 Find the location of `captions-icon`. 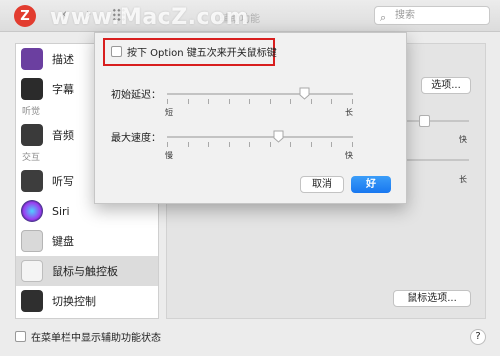

captions-icon is located at coordinates (32, 89).